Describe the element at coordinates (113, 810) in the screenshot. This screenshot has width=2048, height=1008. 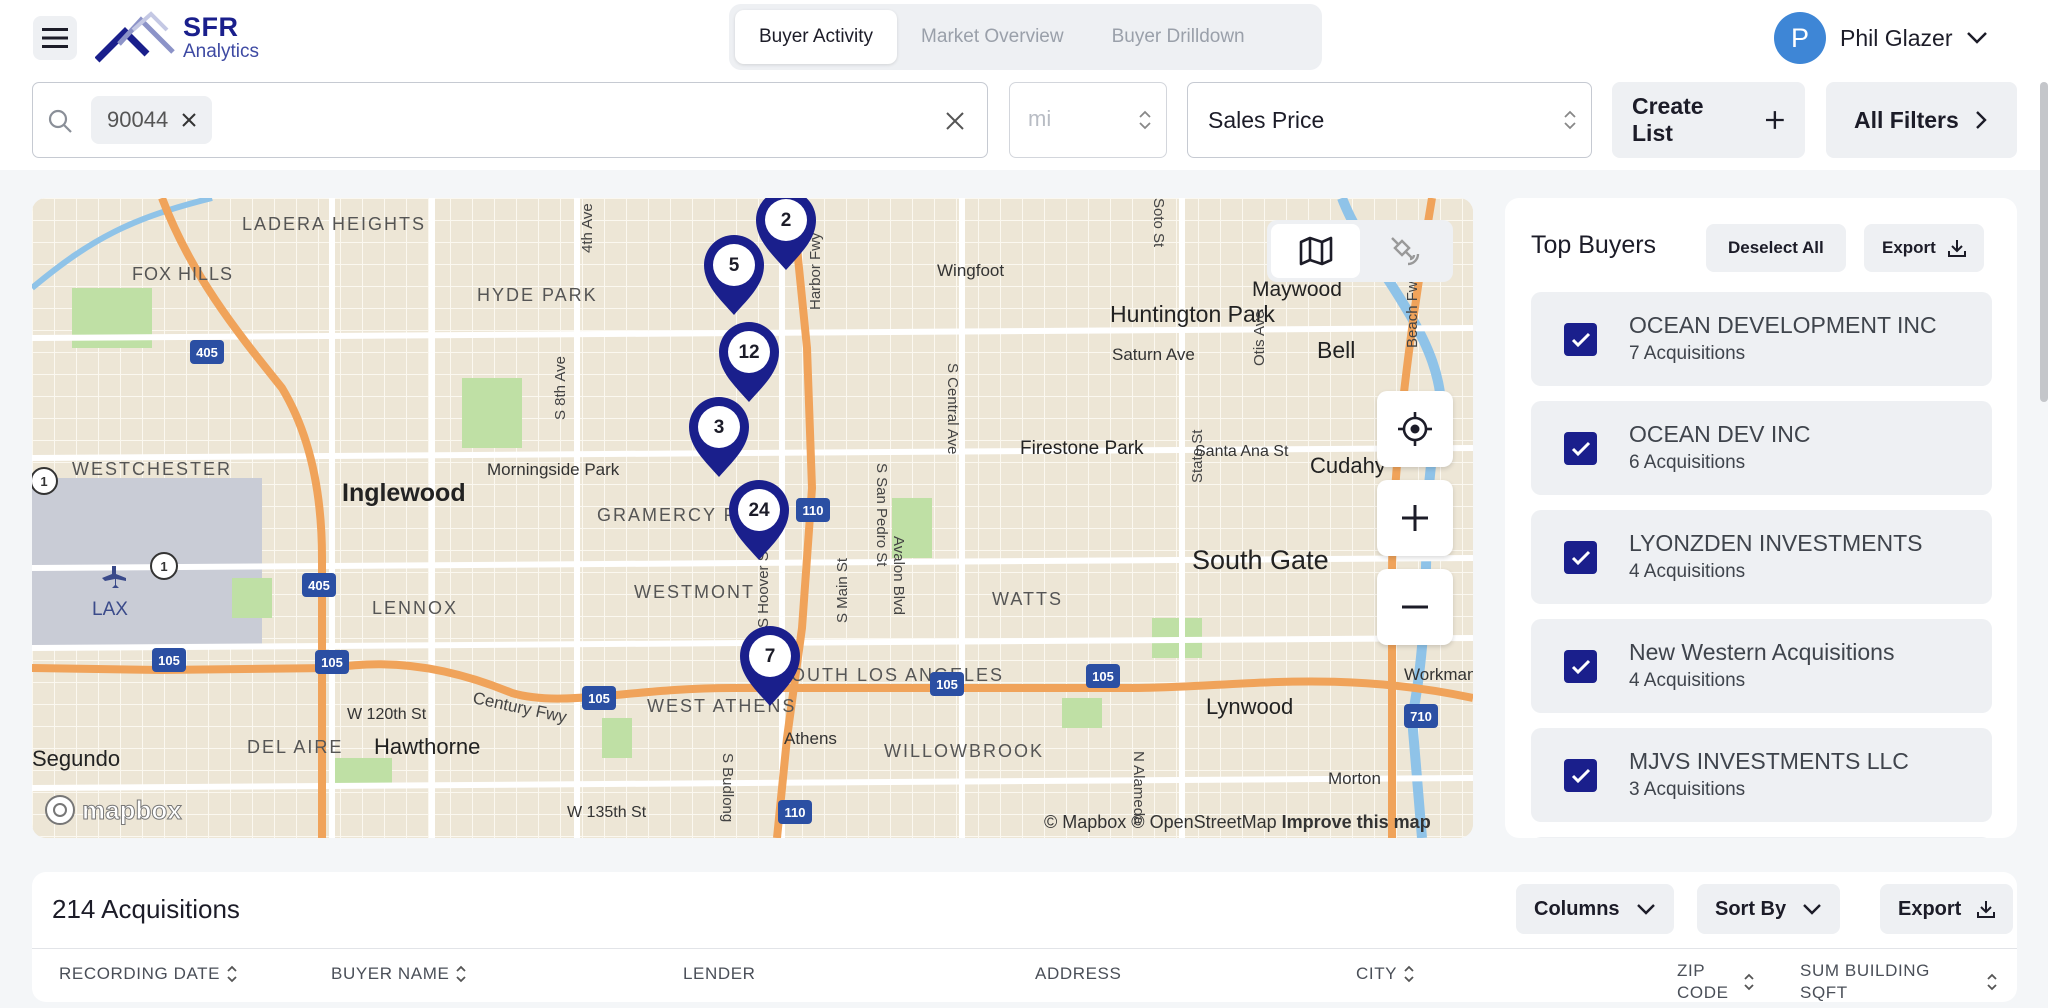
I see `mapbox-logo: mapbox` at that location.